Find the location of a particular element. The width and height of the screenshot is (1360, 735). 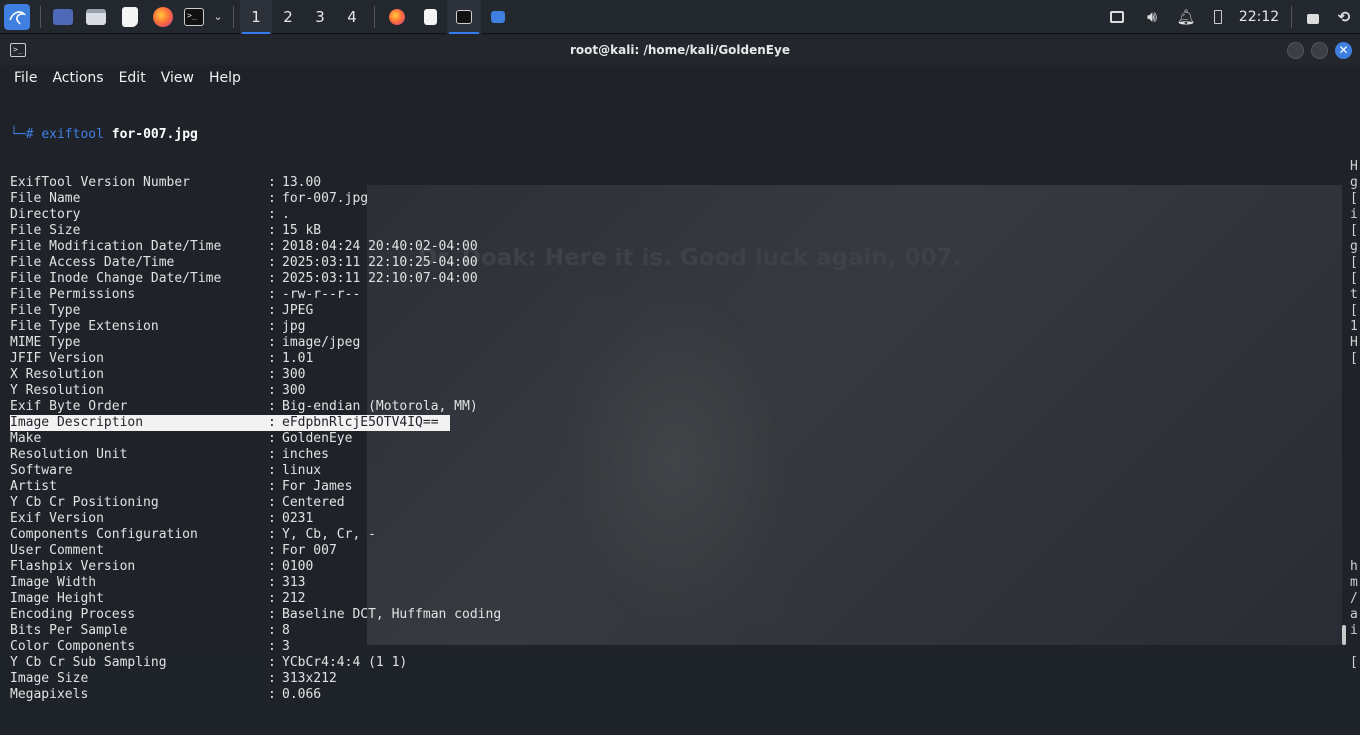

workspace-1: 1 is located at coordinates (256, 17).